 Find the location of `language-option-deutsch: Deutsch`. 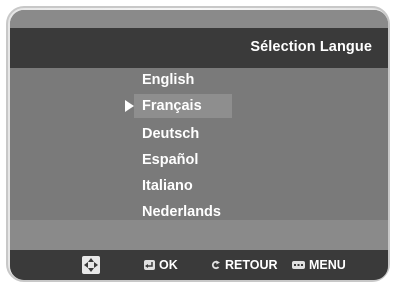

language-option-deutsch: Deutsch is located at coordinates (170, 134).